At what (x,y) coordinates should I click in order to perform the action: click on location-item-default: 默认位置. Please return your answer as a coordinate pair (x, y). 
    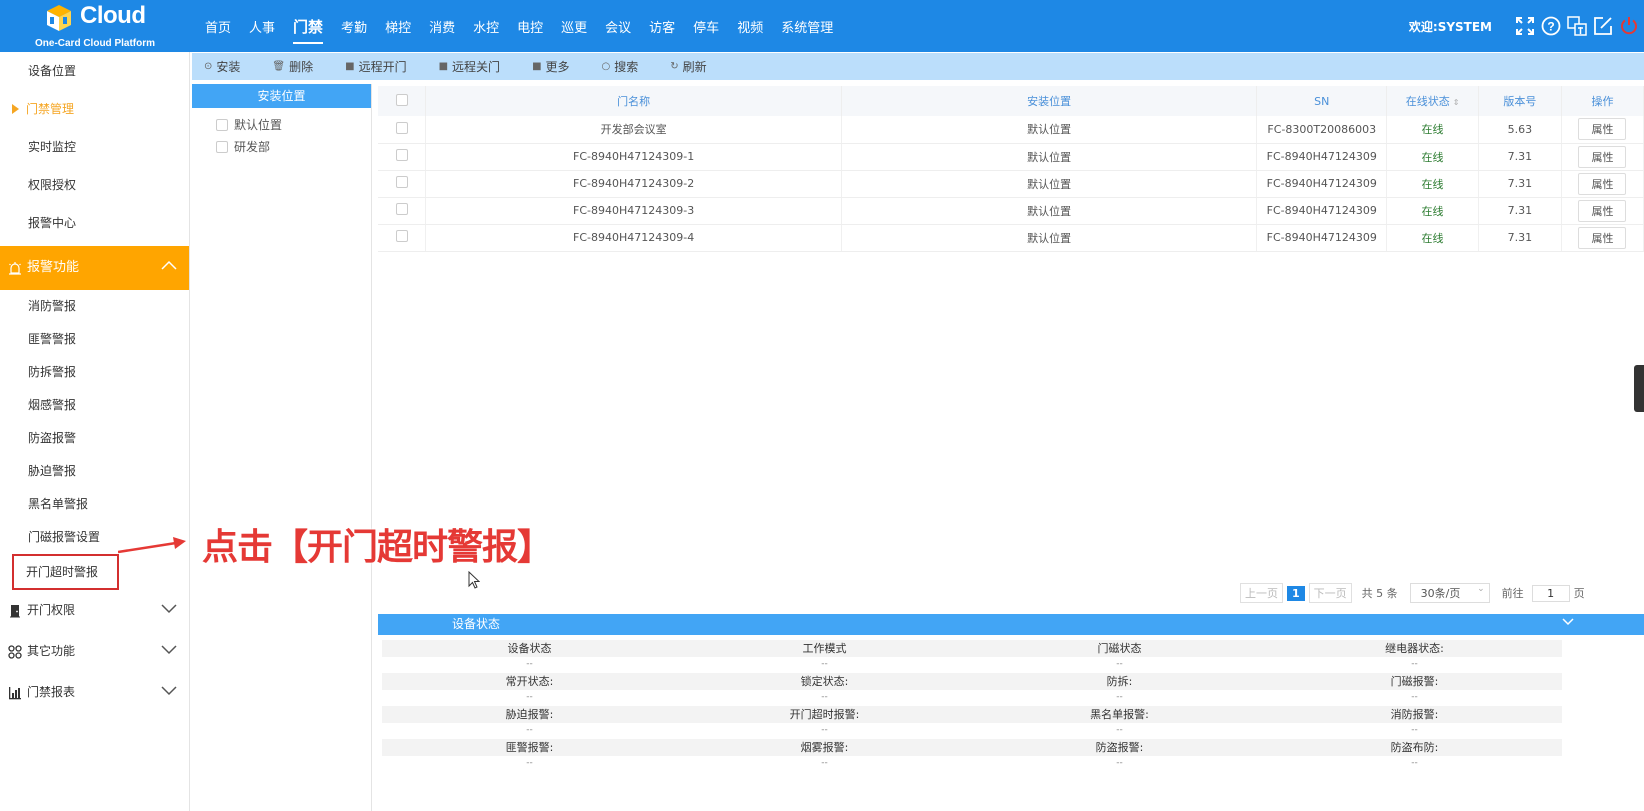
    Looking at the image, I should click on (281, 125).